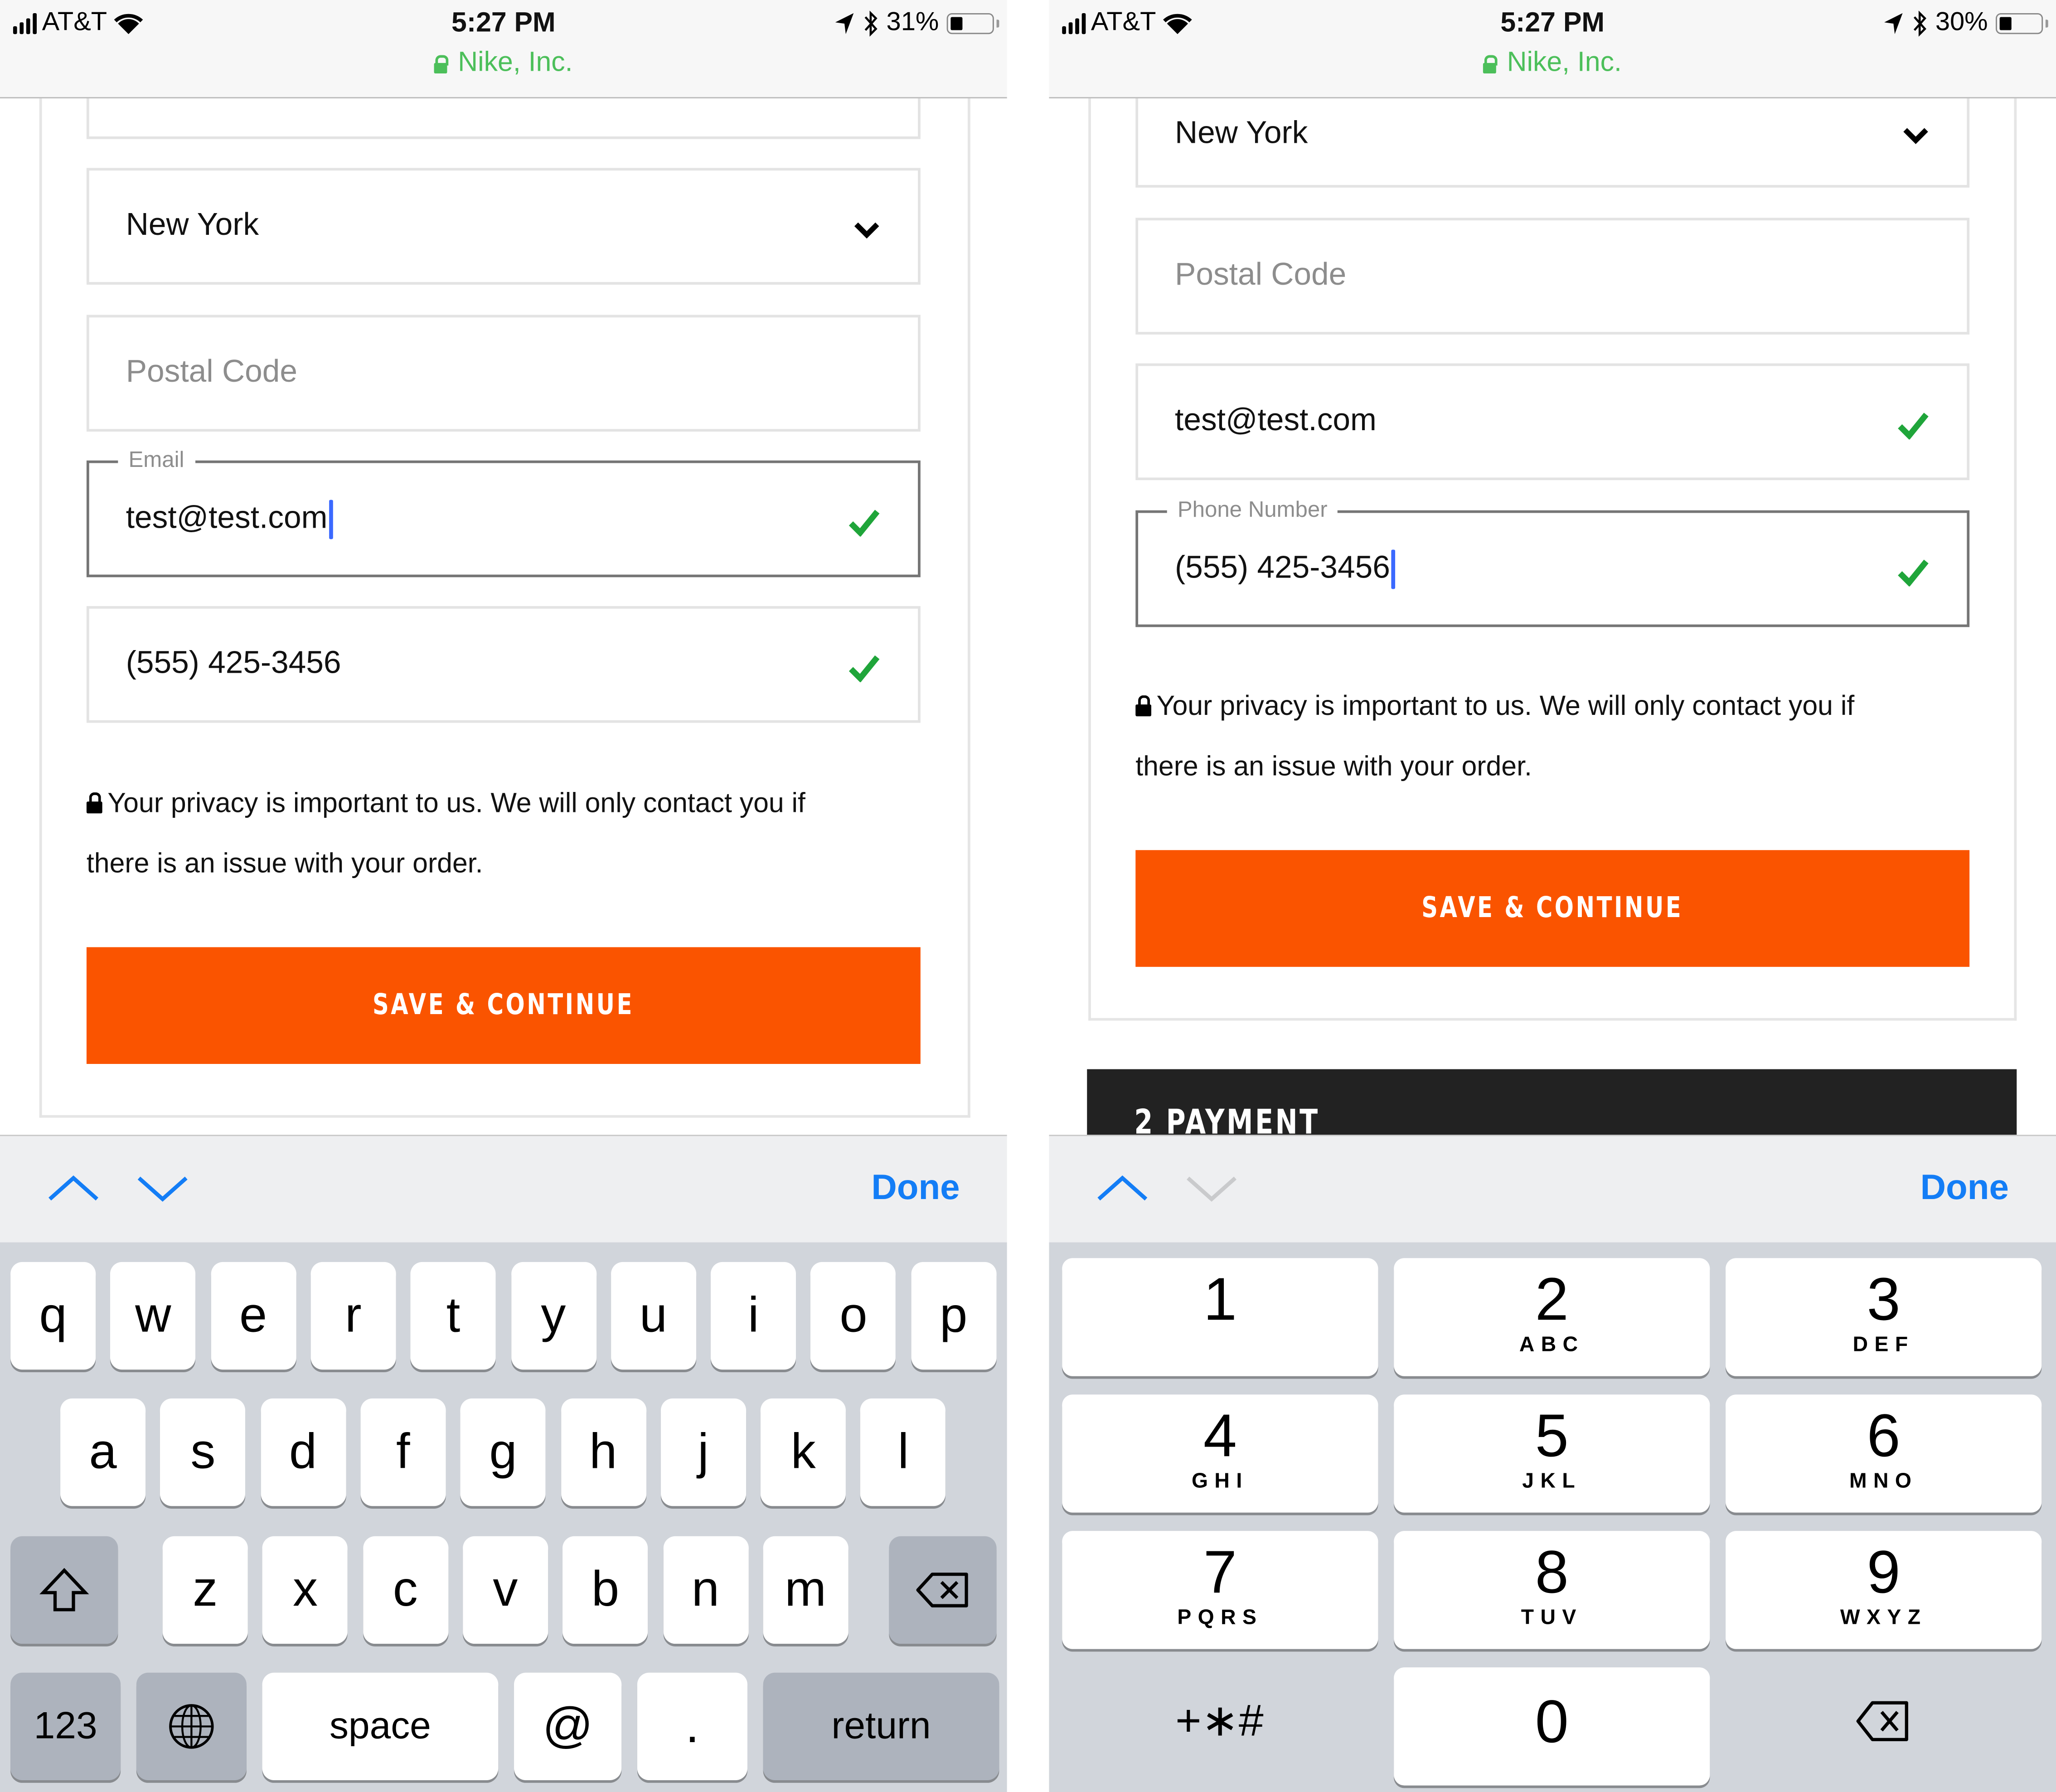 Image resolution: width=2056 pixels, height=1792 pixels. Describe the element at coordinates (1919, 23) in the screenshot. I see `bluetooth-icon` at that location.